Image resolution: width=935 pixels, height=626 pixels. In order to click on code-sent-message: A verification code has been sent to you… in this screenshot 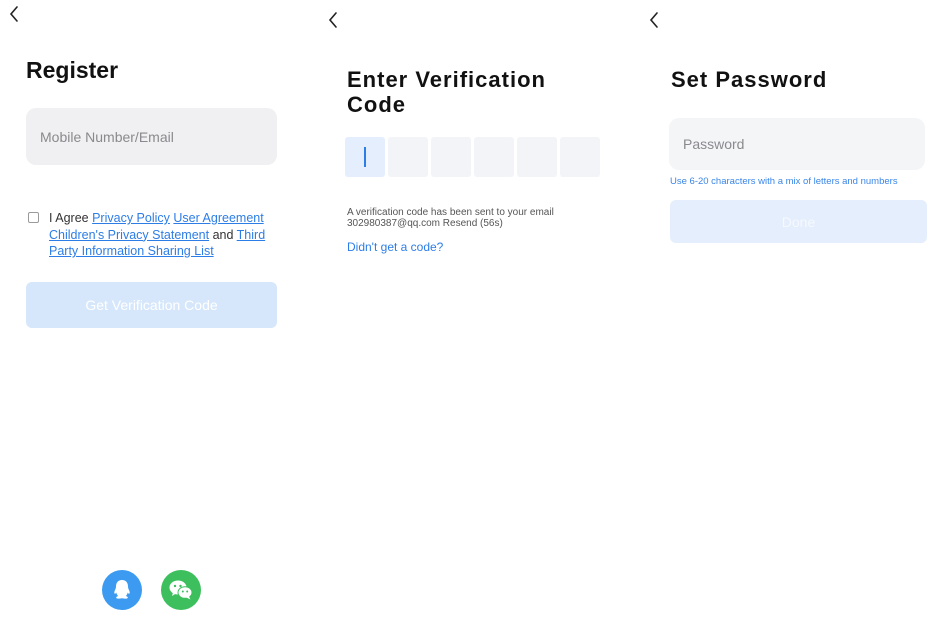, I will do `click(477, 218)`.